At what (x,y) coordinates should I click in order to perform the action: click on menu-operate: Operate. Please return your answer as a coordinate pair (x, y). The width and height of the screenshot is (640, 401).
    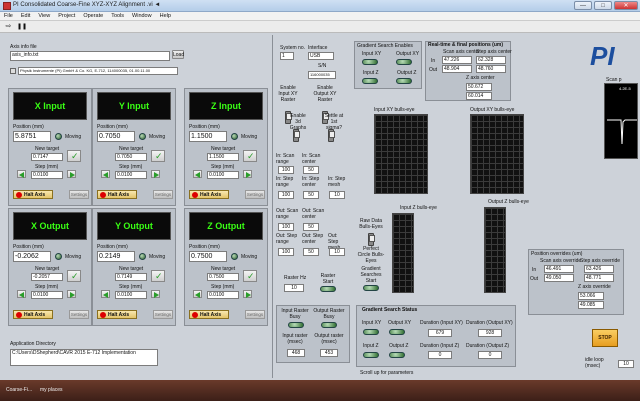
    Looking at the image, I should click on (93, 15).